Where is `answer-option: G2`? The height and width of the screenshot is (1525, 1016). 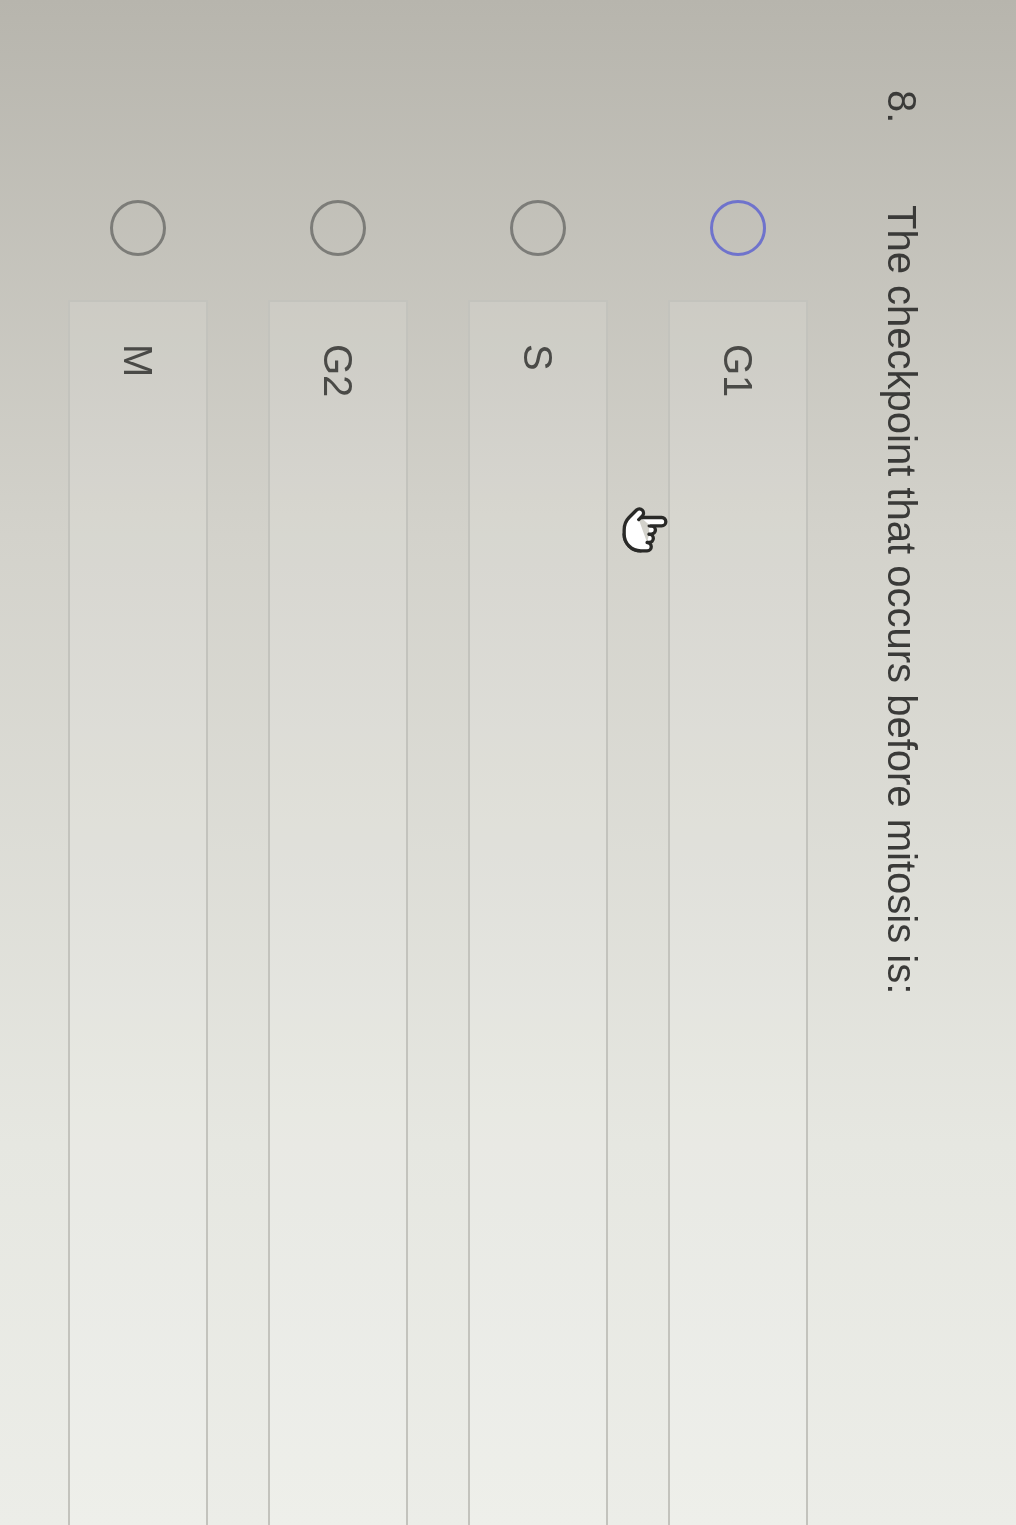 answer-option: G2 is located at coordinates (338, 912).